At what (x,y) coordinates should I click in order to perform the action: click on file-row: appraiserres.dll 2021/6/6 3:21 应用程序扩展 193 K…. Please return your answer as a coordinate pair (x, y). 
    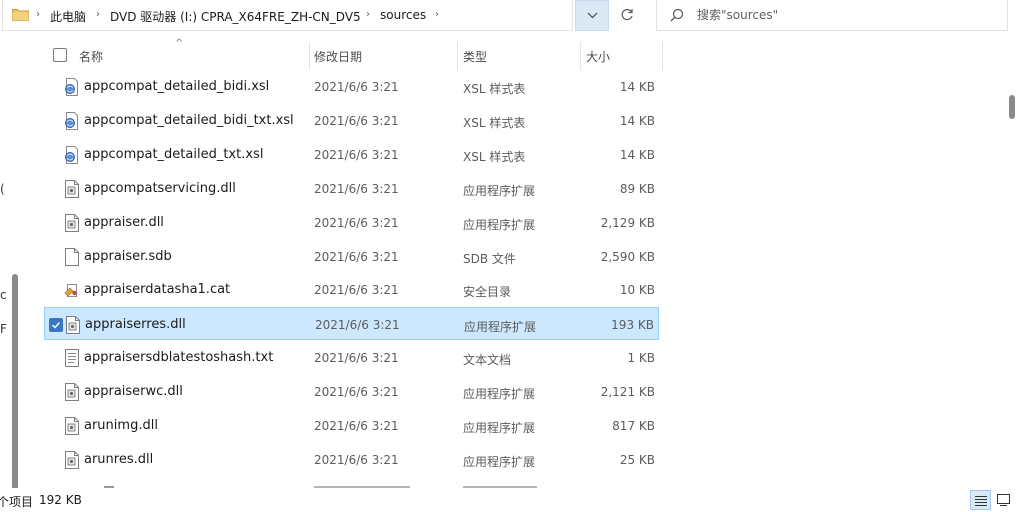
    Looking at the image, I should click on (351, 324).